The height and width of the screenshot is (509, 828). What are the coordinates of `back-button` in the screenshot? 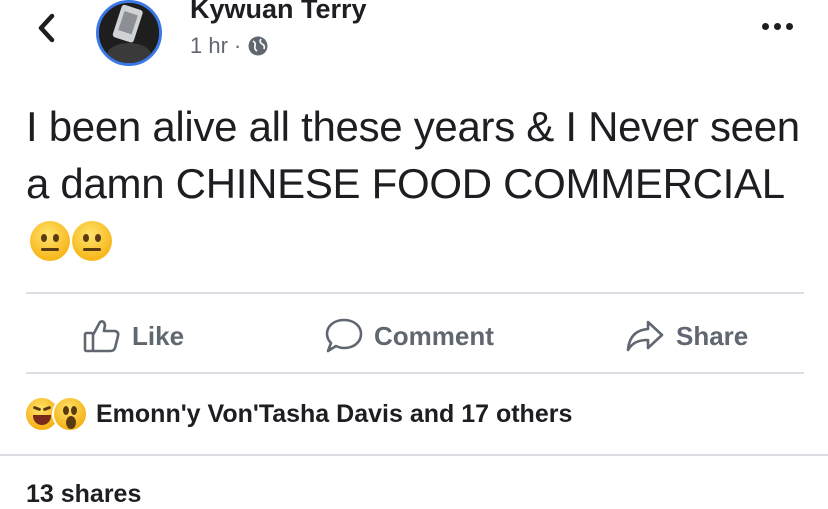 It's located at (47, 28).